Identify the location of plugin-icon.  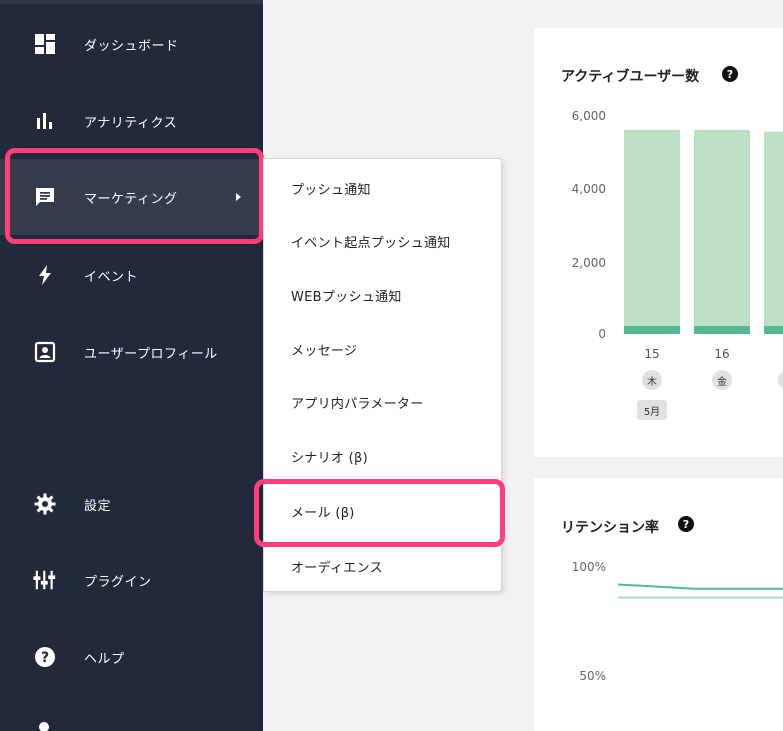
(45, 580).